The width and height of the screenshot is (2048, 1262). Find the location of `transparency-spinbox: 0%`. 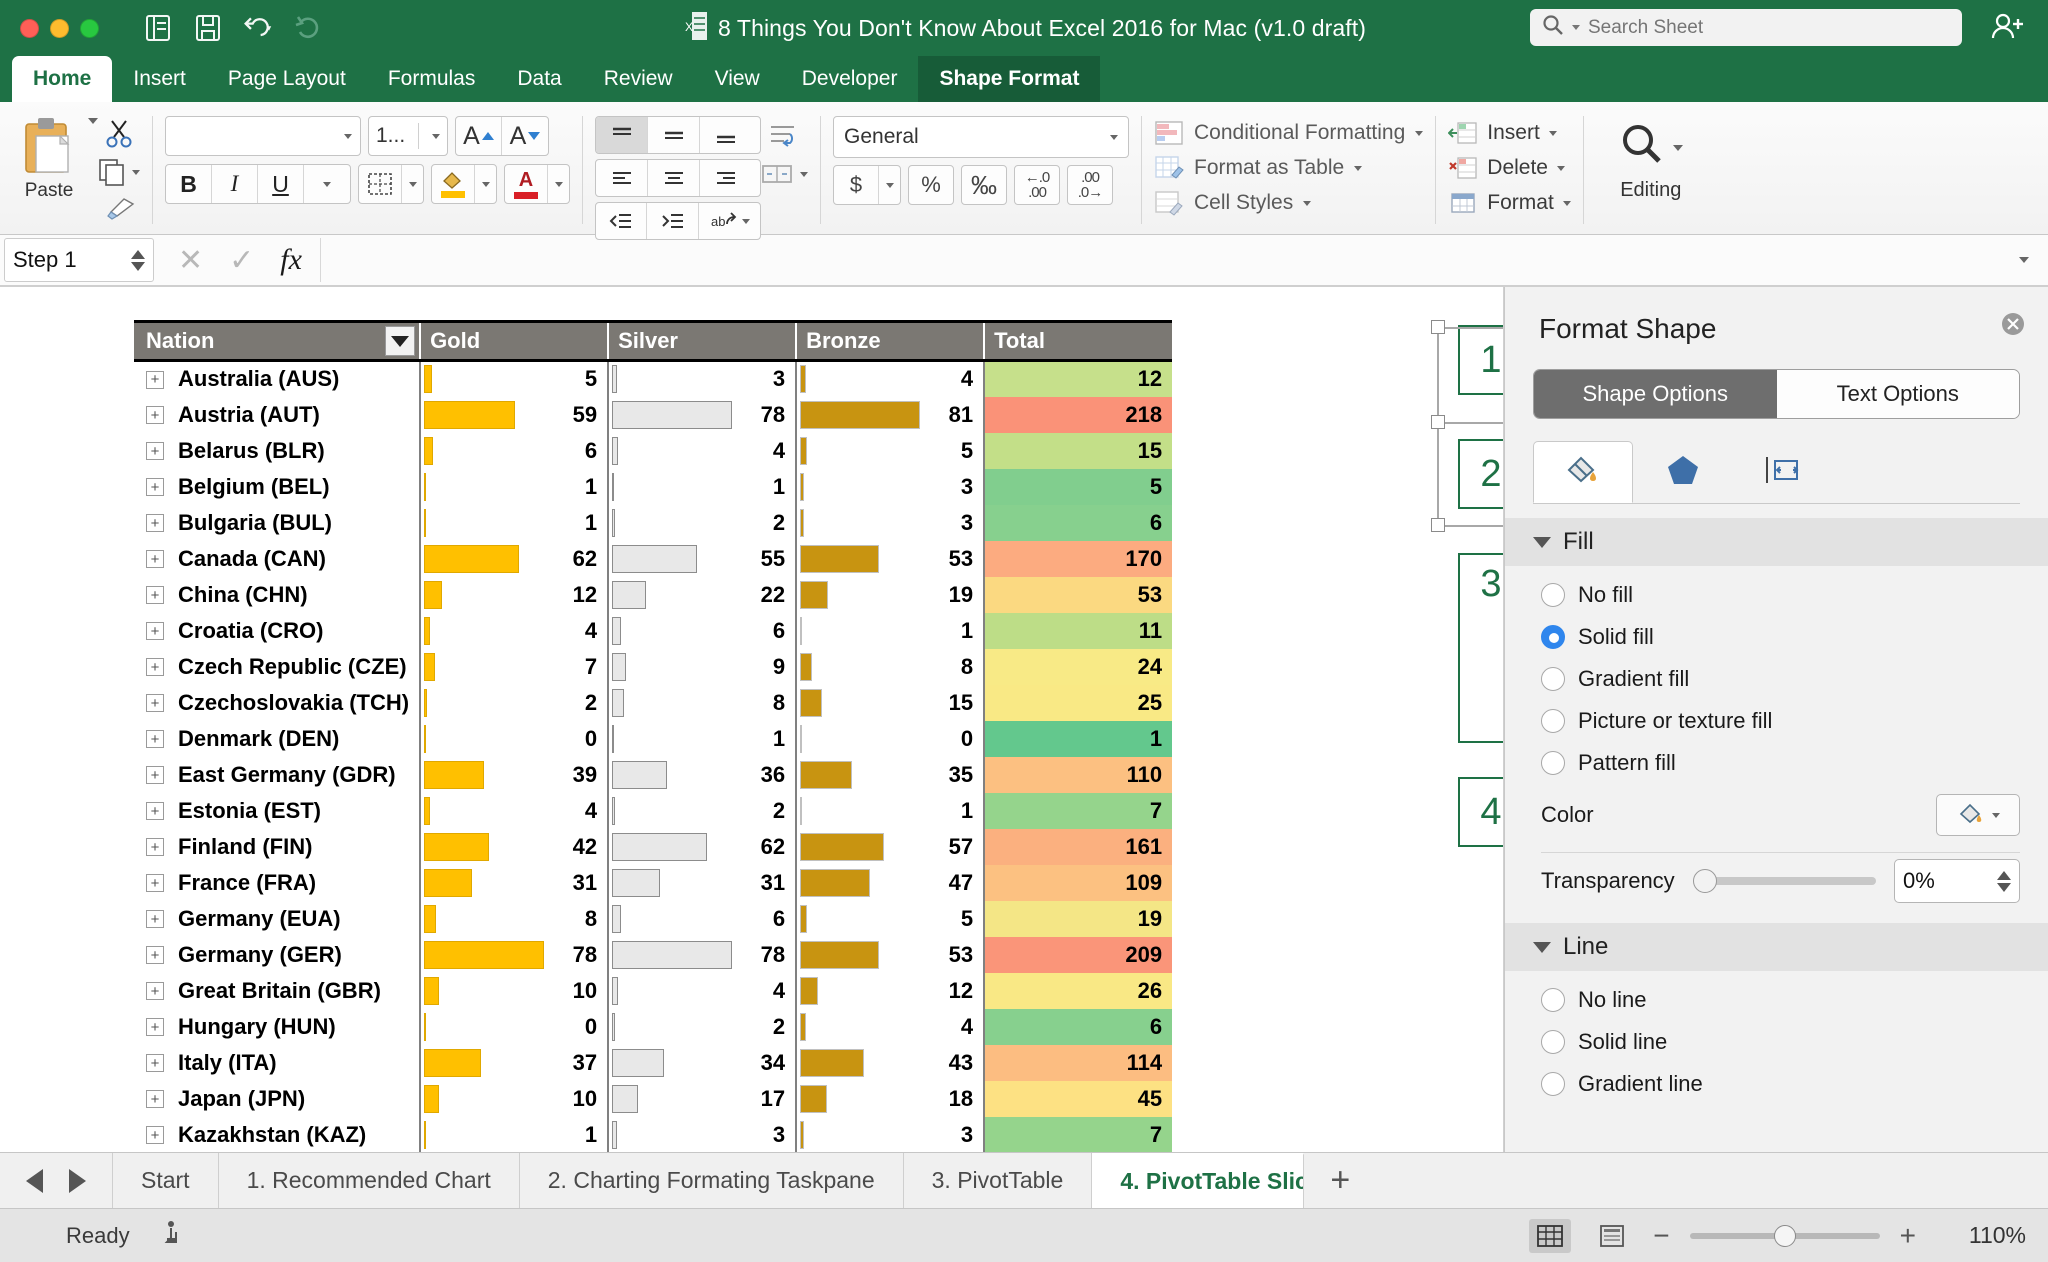

transparency-spinbox: 0% is located at coordinates (1957, 881).